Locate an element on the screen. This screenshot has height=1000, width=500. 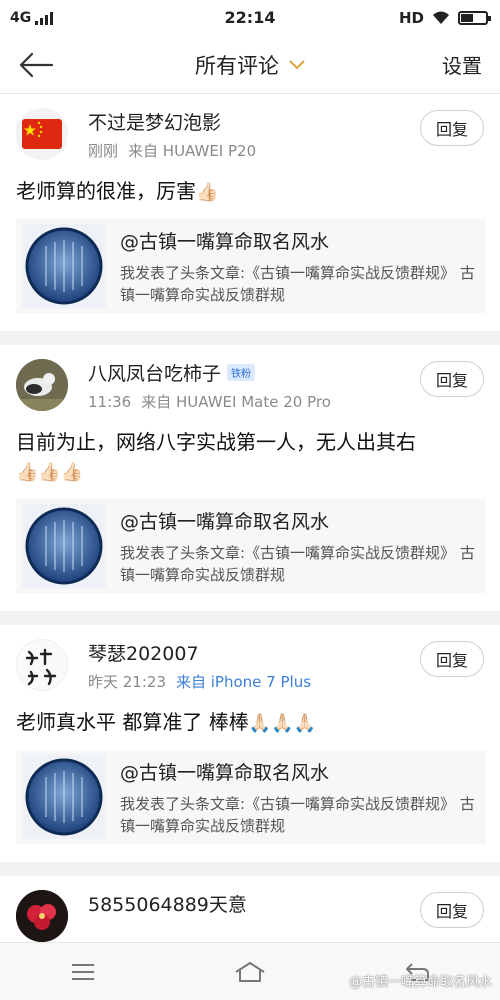
pray-emoji: 🙏🏻🙏🏻🙏🏻 is located at coordinates (282, 723).